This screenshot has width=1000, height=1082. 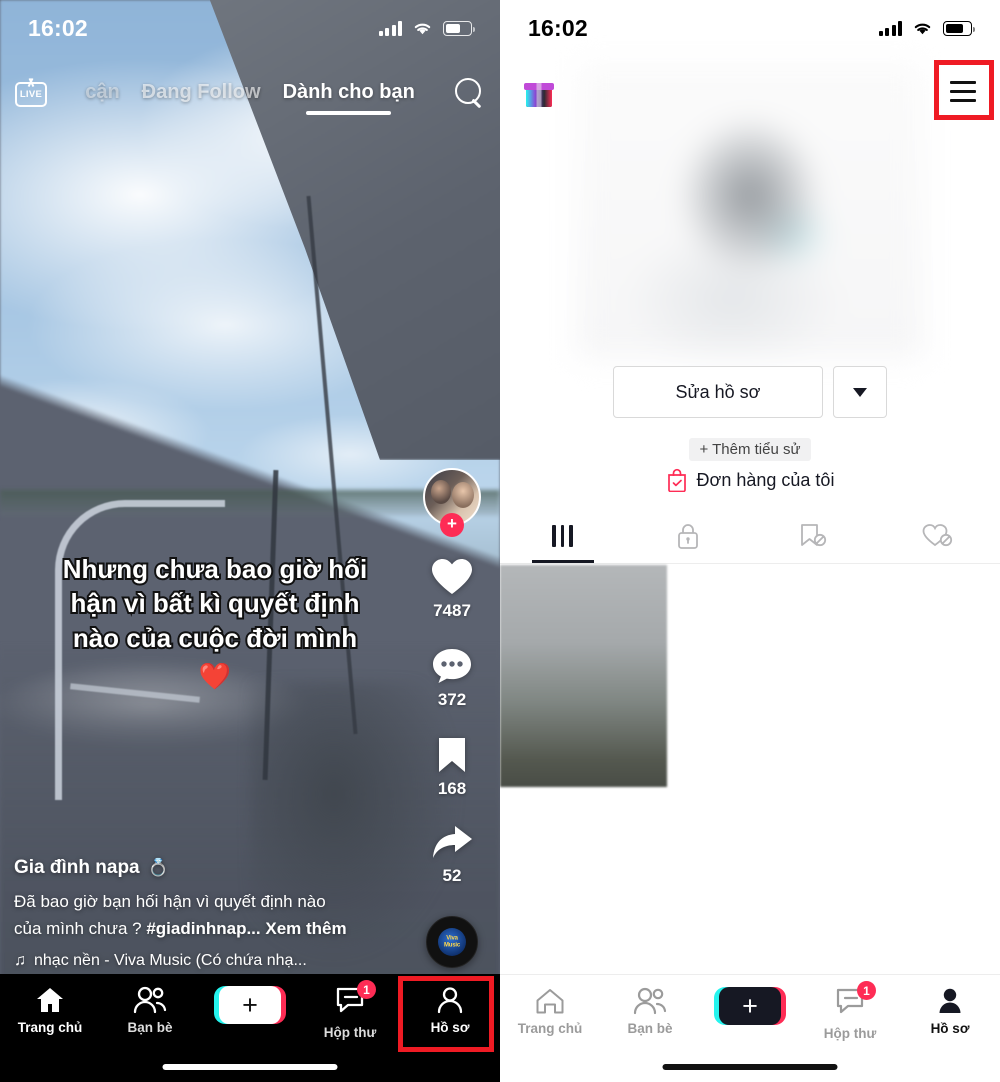 I want to click on tab-create-left: +, so click(x=250, y=1005).